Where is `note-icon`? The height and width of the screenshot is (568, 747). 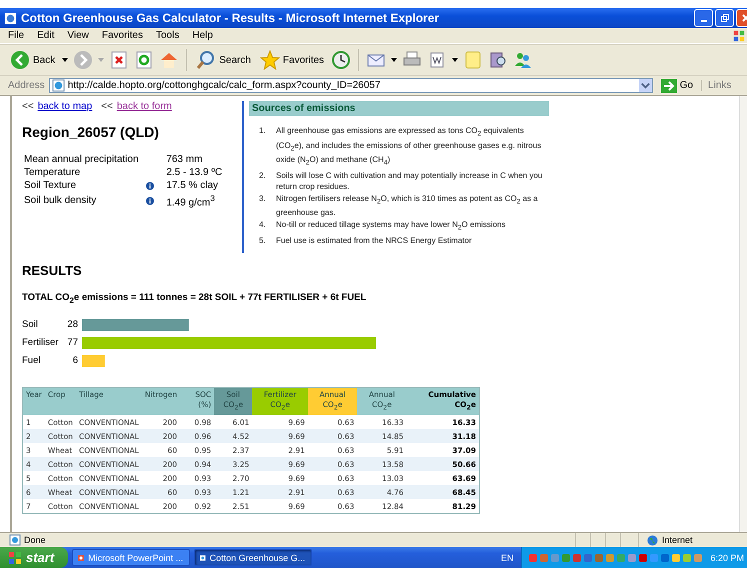
note-icon is located at coordinates (473, 60).